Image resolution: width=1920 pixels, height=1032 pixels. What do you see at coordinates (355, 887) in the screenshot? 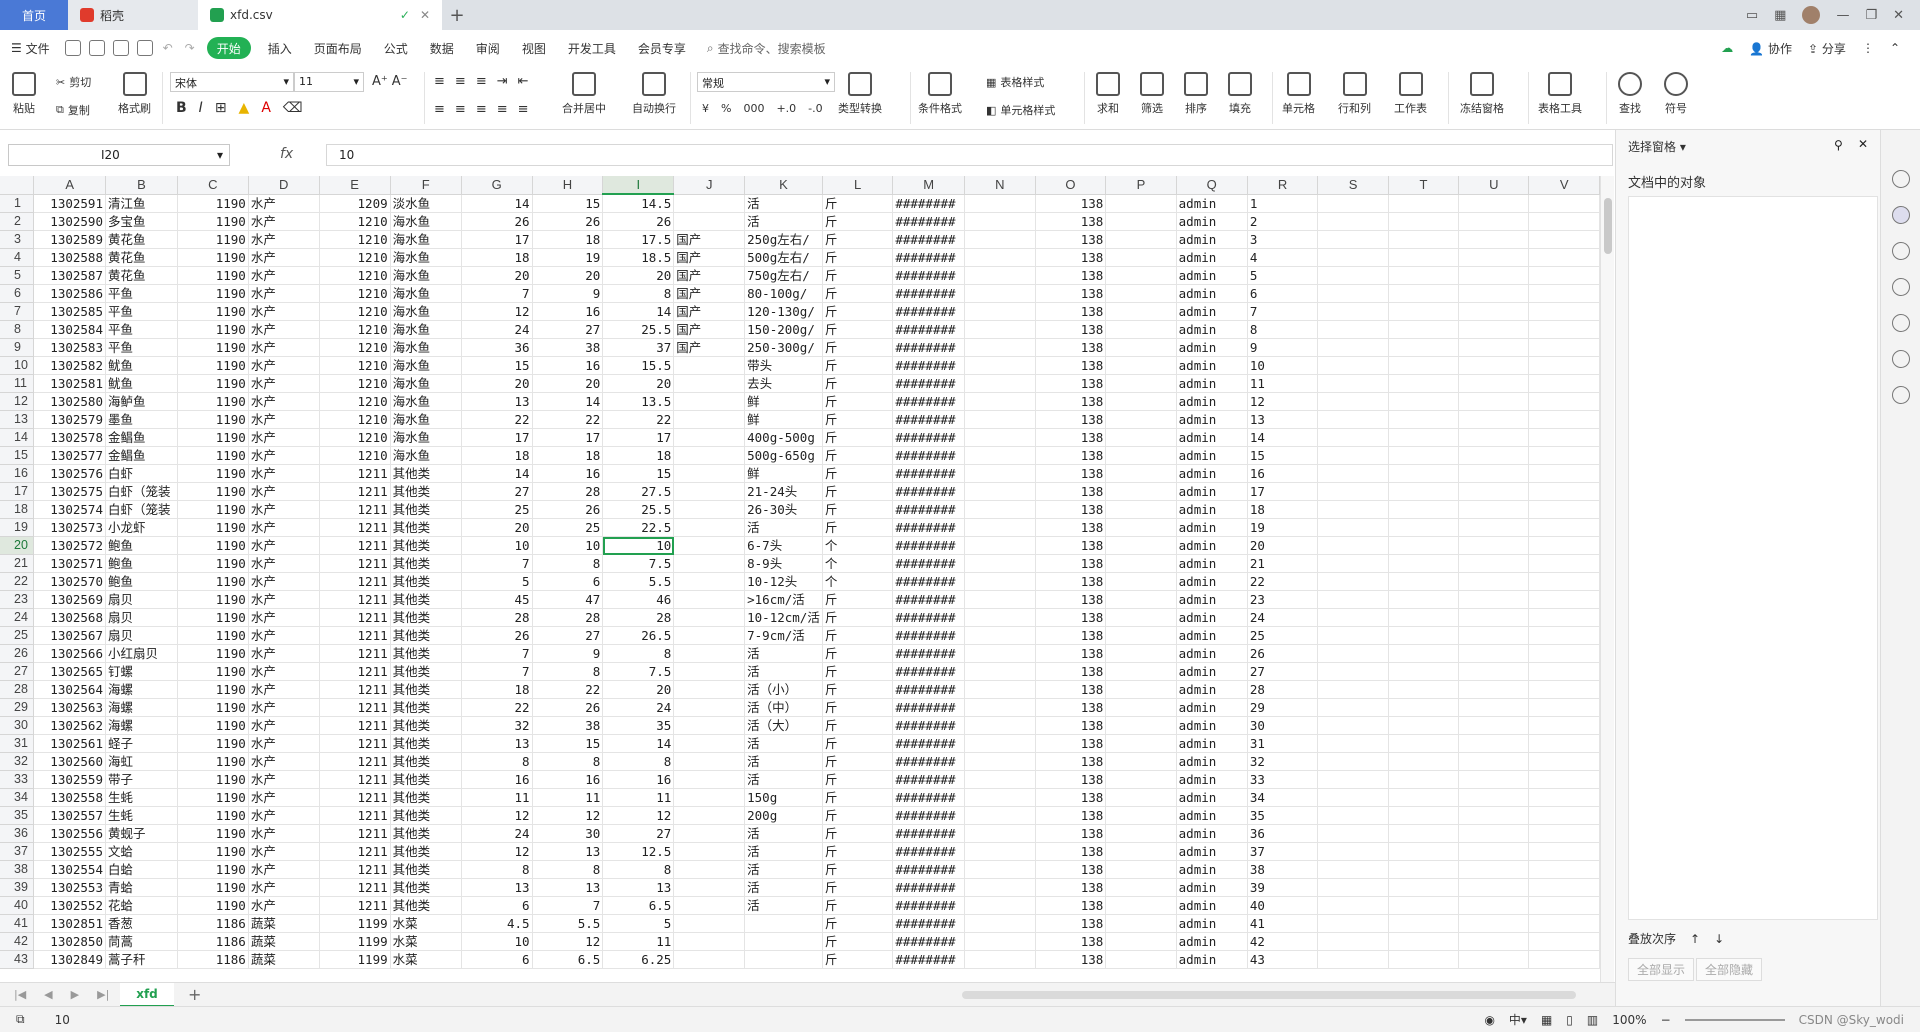
I see `cell-e39: 1211` at bounding box center [355, 887].